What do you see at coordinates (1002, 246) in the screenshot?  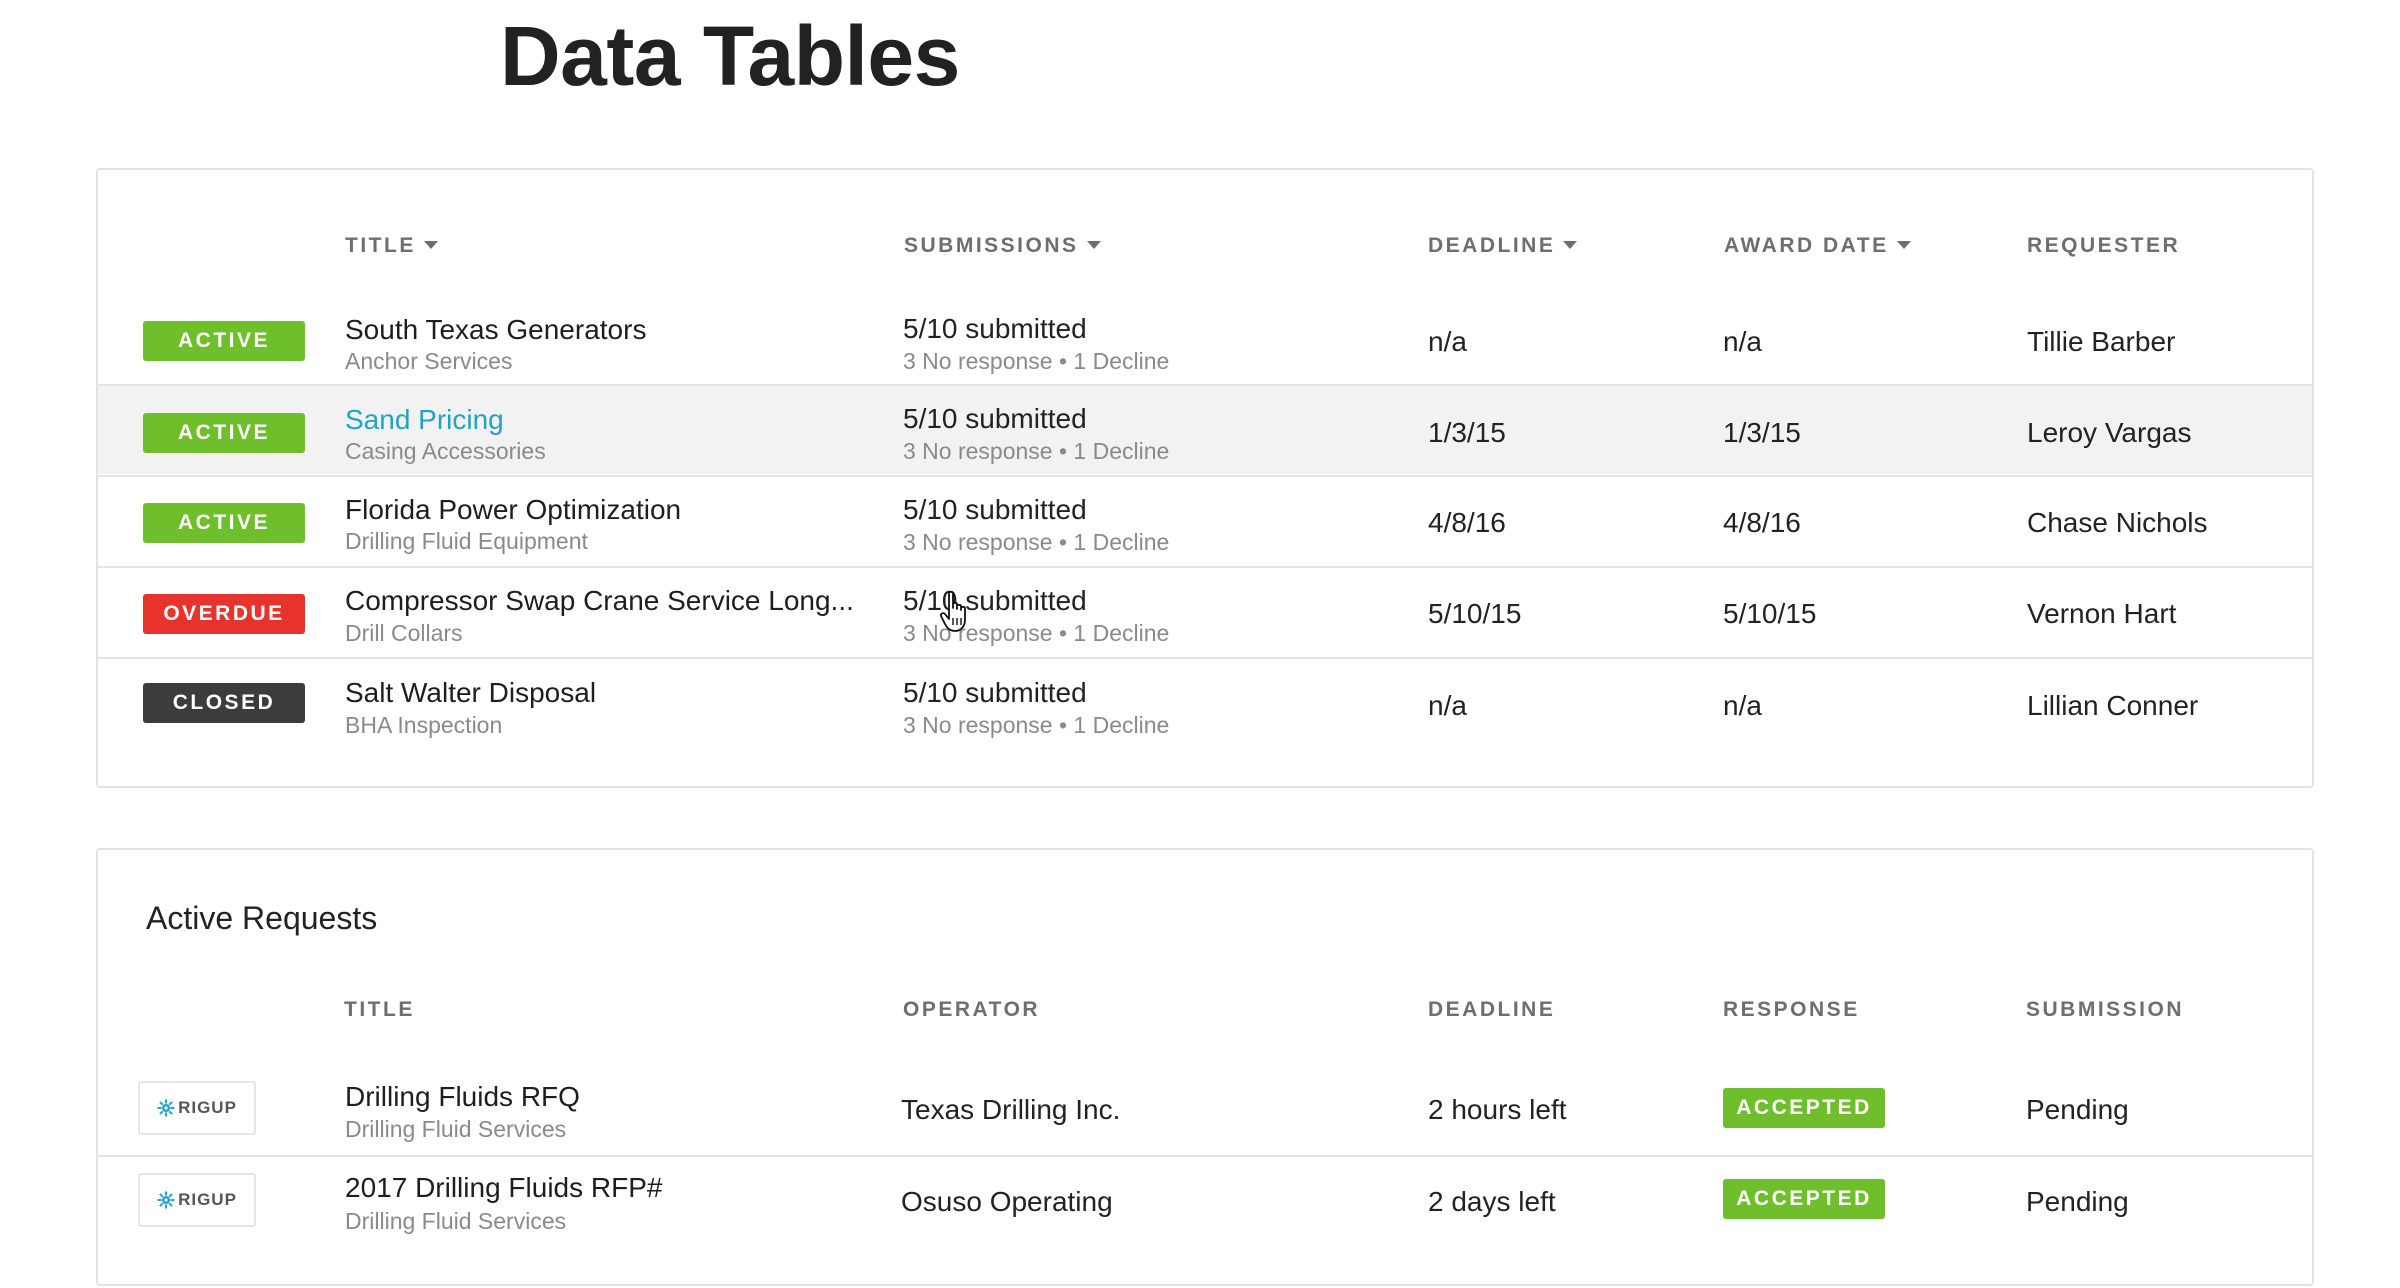 I see `col-header-submissions: SUBMISSIONS` at bounding box center [1002, 246].